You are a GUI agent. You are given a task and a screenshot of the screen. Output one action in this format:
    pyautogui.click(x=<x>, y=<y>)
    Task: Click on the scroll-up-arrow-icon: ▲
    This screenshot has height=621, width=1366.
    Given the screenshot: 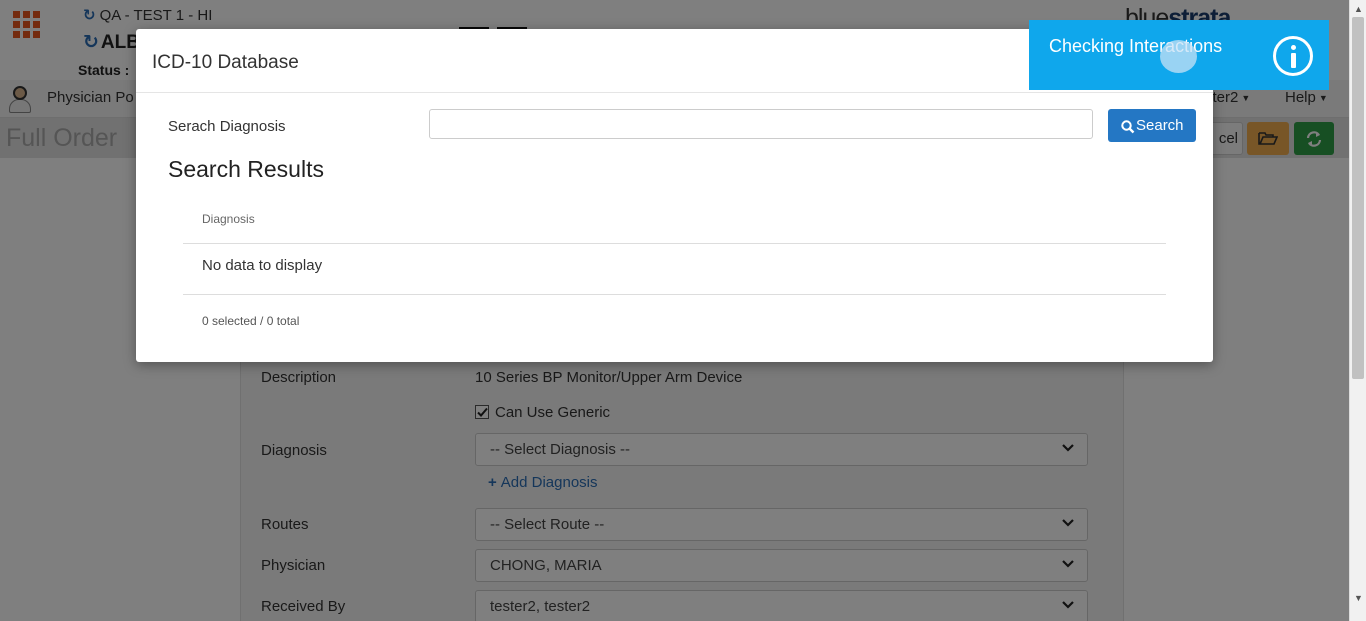 What is the action you would take?
    pyautogui.click(x=1358, y=9)
    